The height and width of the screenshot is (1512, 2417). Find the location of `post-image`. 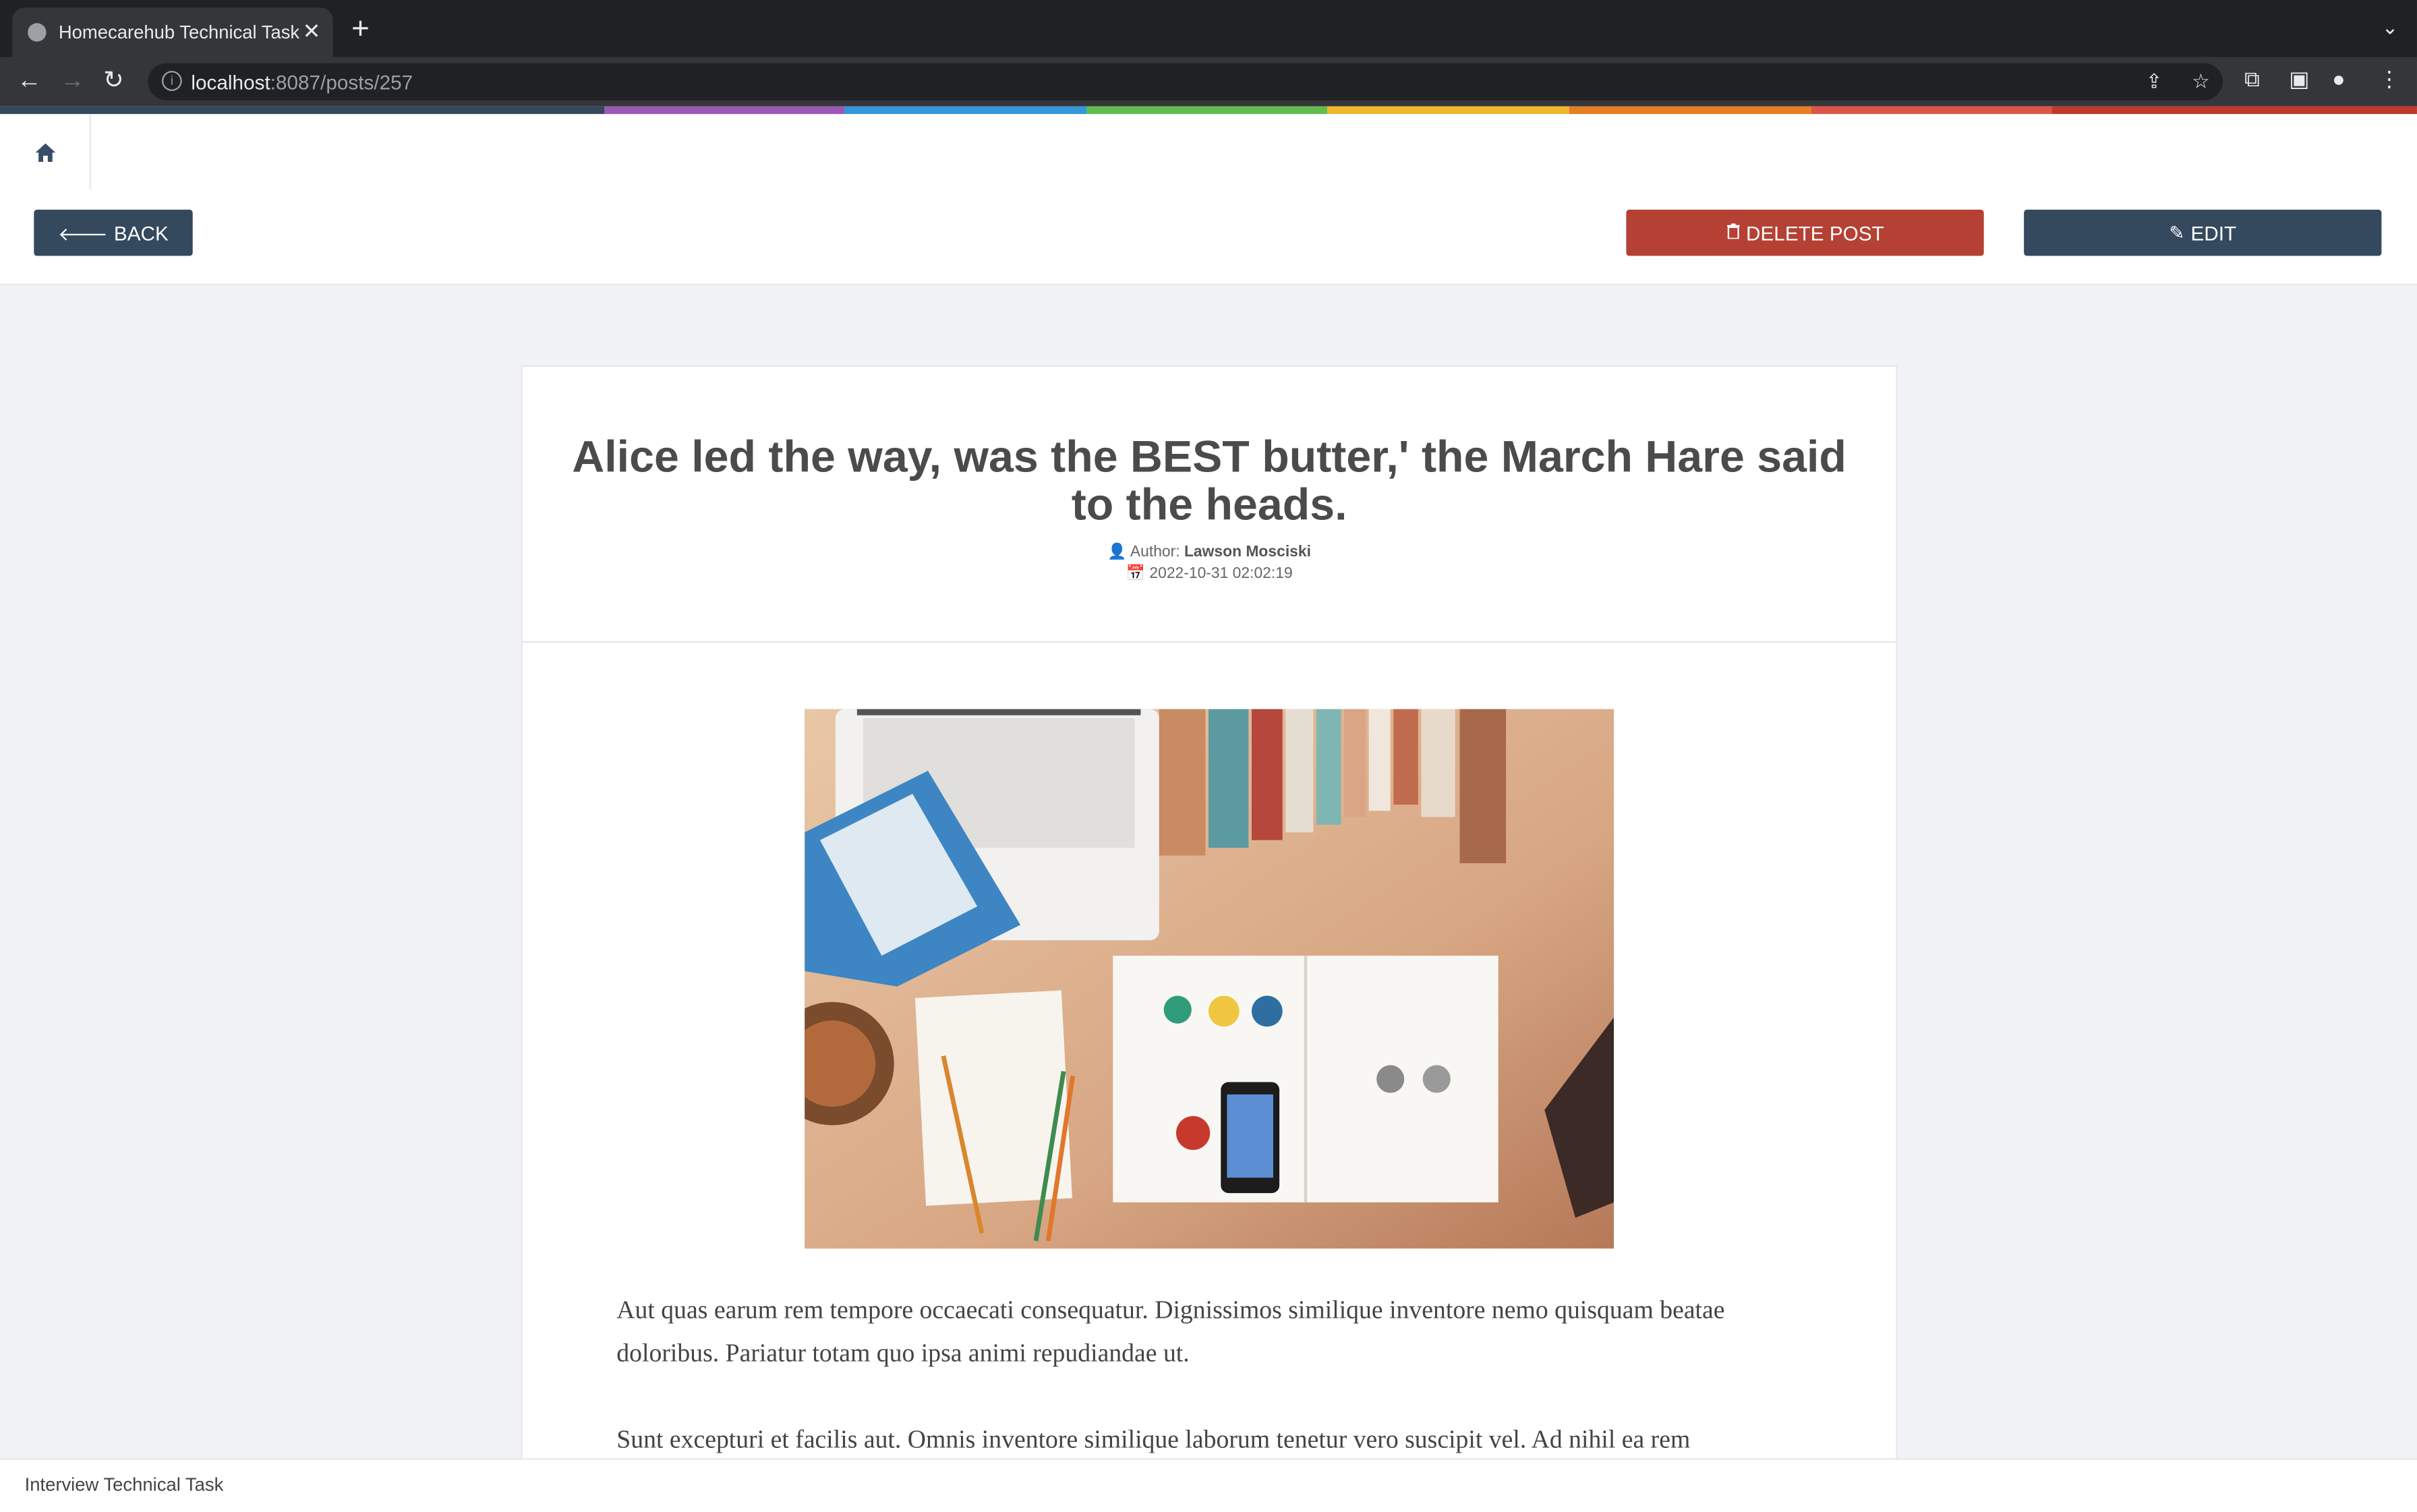

post-image is located at coordinates (1209, 979).